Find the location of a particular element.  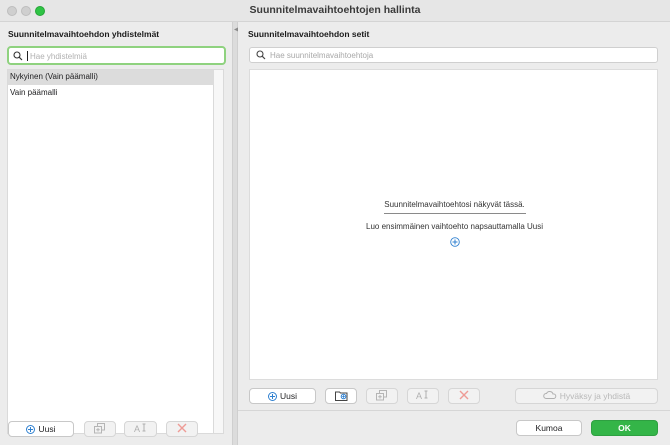

new-combination-label: Uusi is located at coordinates (47, 429).